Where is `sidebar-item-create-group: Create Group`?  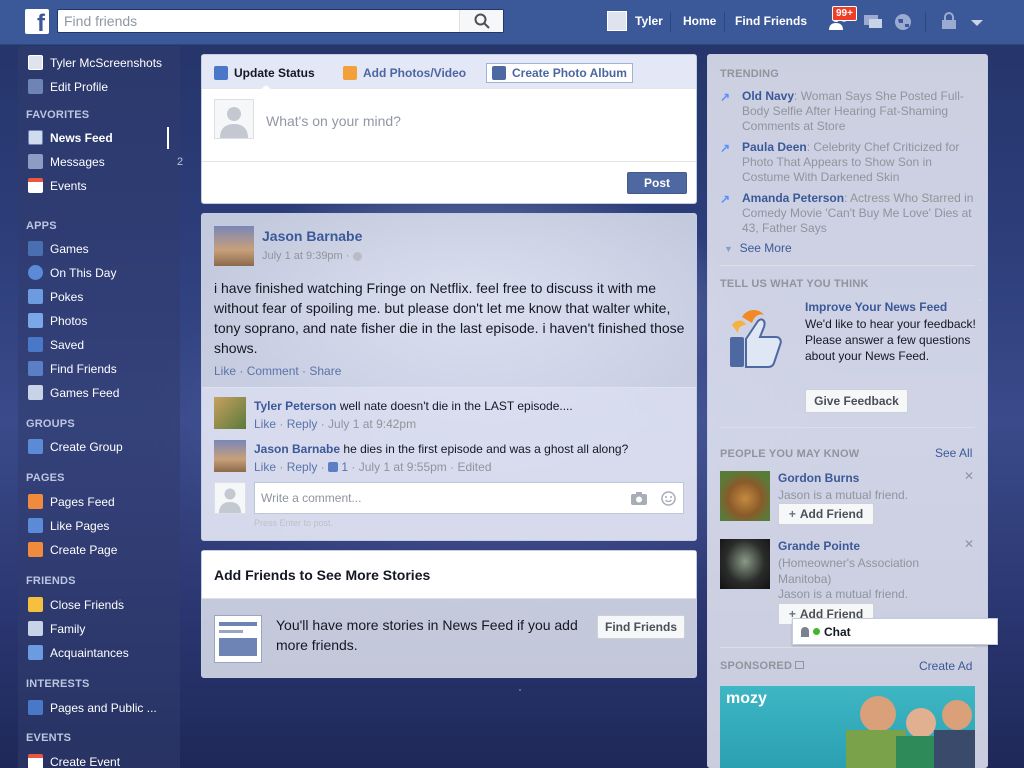 sidebar-item-create-group: Create Group is located at coordinates (120, 447).